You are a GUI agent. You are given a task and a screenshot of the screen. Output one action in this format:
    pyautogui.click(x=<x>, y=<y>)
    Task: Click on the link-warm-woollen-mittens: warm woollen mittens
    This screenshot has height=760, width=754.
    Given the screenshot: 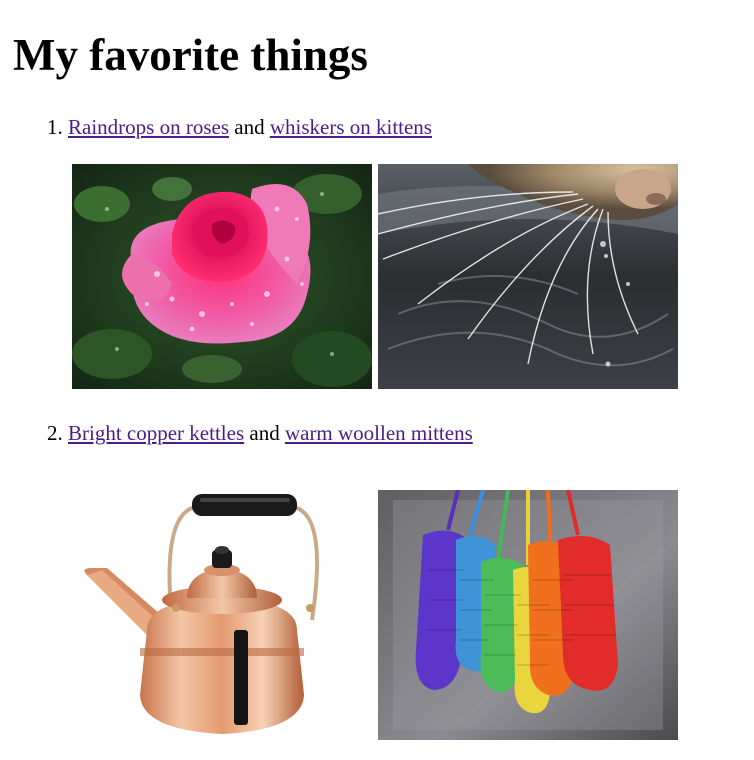 What is the action you would take?
    pyautogui.click(x=379, y=433)
    